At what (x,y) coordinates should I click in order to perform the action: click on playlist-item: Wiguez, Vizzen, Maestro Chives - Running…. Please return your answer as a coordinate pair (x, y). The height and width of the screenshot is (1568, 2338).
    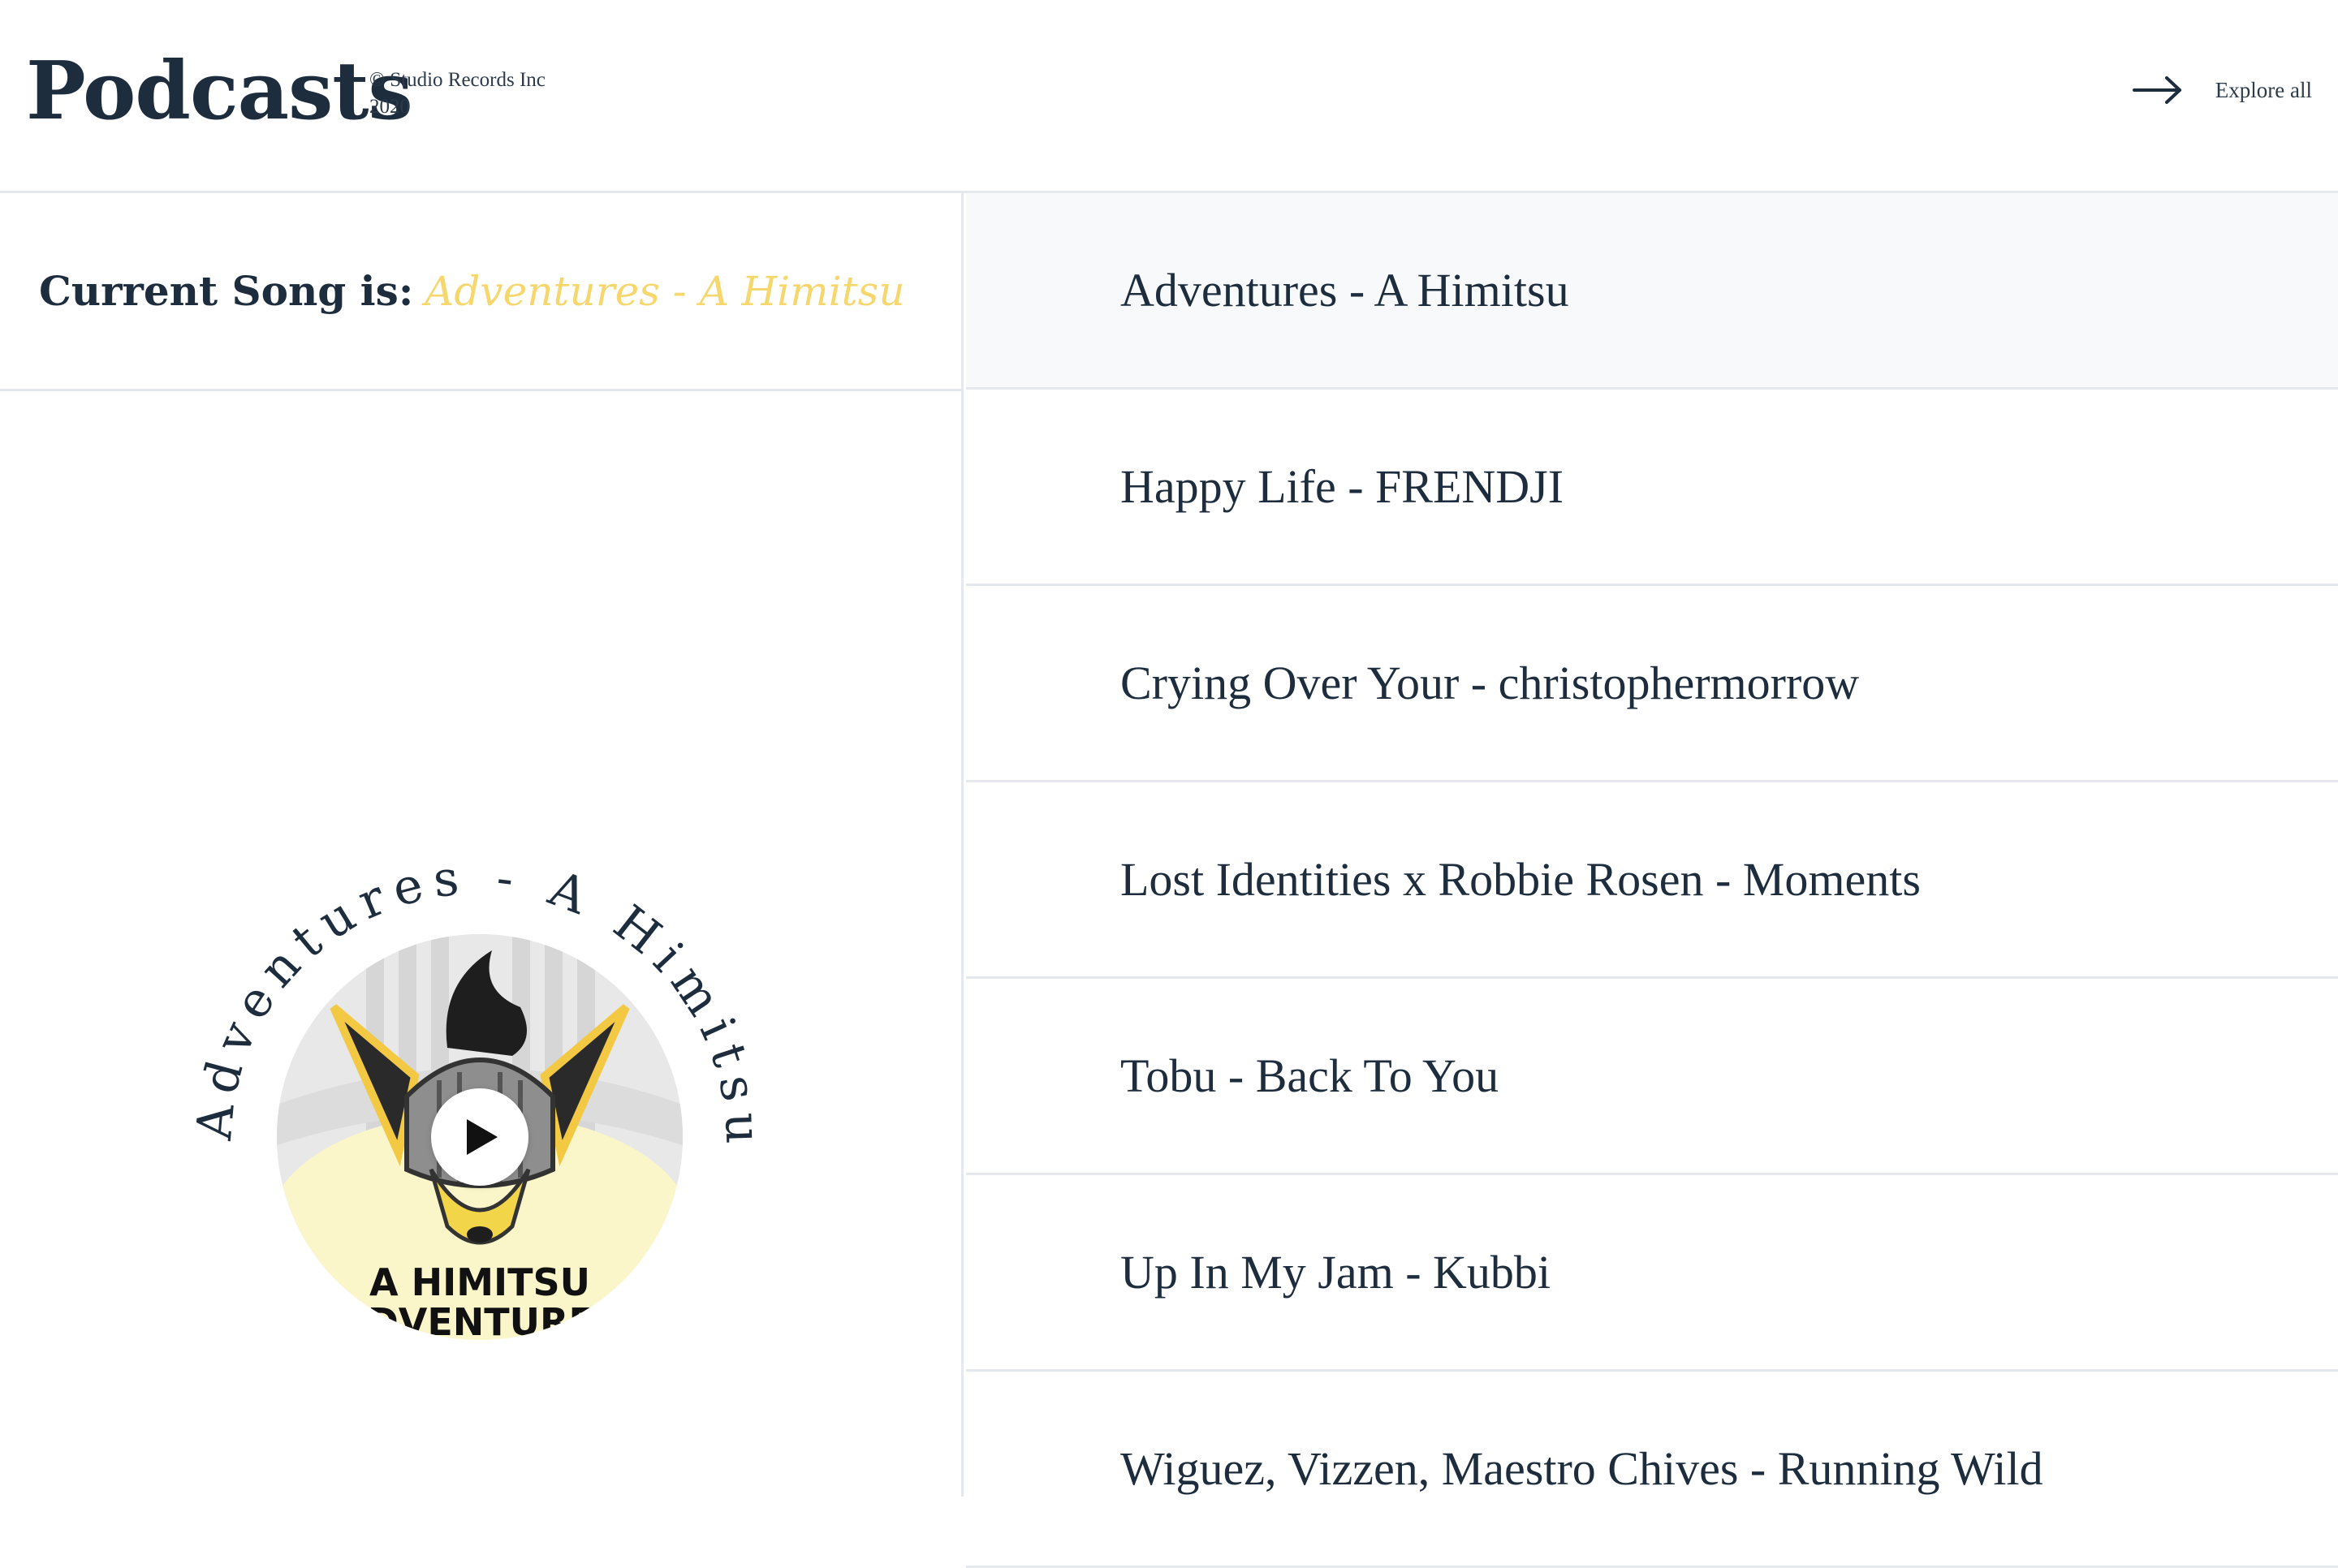
    Looking at the image, I should click on (1652, 1470).